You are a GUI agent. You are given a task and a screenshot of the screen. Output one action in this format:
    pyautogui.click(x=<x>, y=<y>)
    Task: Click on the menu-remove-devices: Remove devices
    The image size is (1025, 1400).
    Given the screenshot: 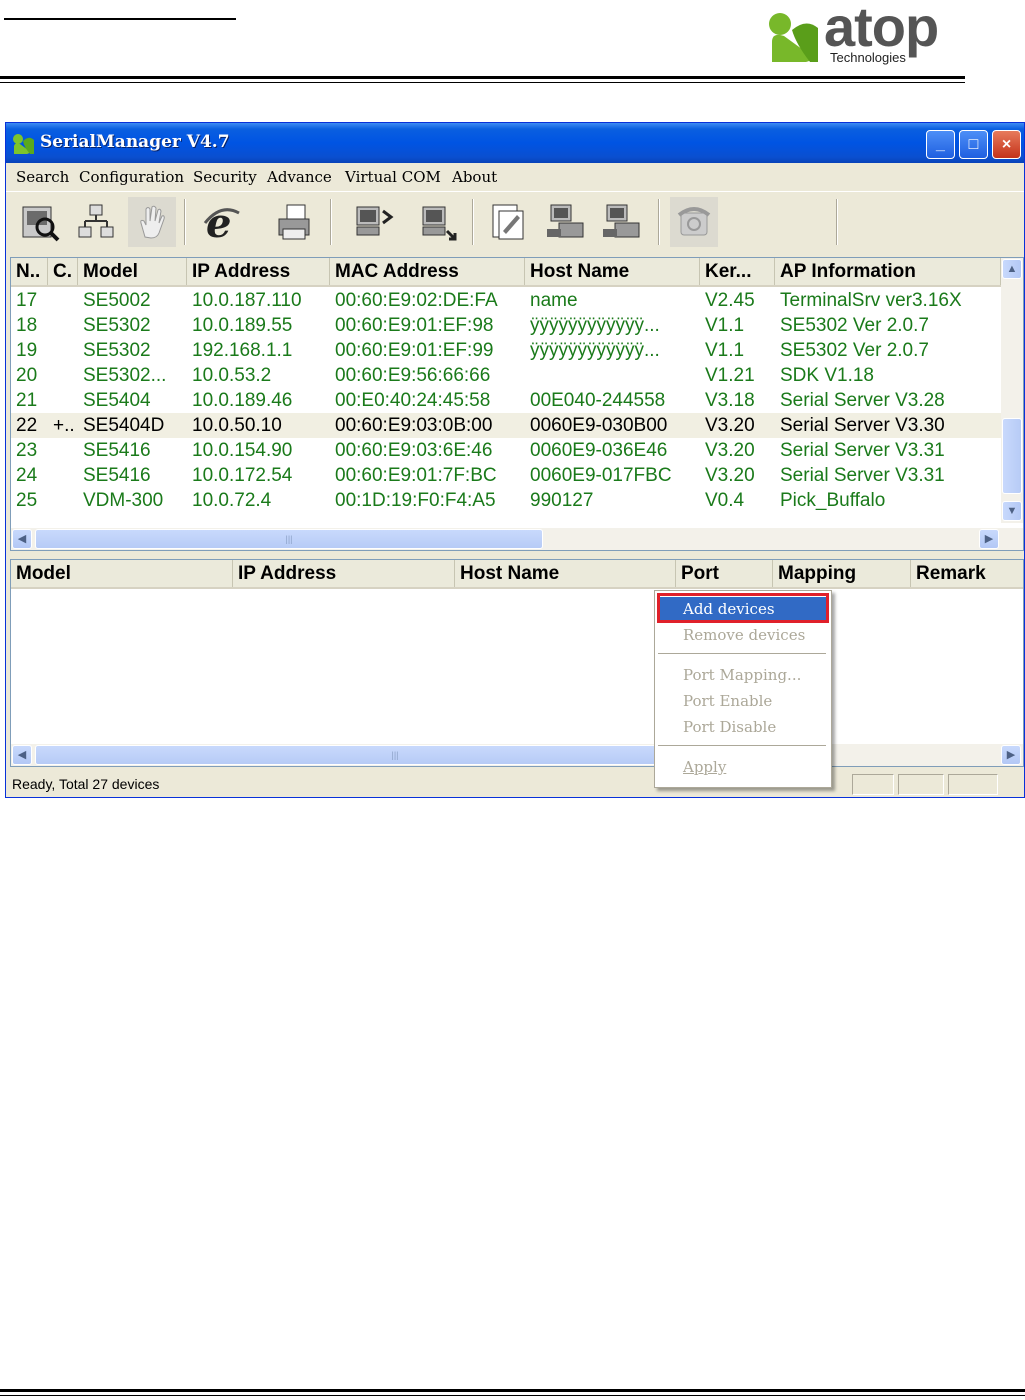 What is the action you would take?
    pyautogui.click(x=742, y=635)
    